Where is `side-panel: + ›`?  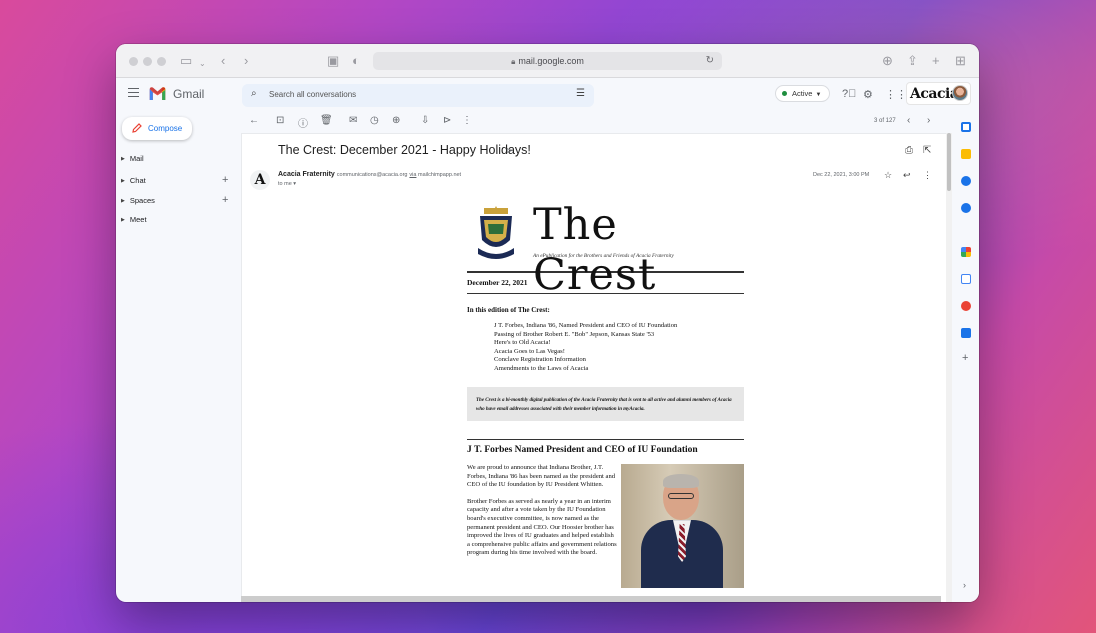 side-panel: + › is located at coordinates (965, 357).